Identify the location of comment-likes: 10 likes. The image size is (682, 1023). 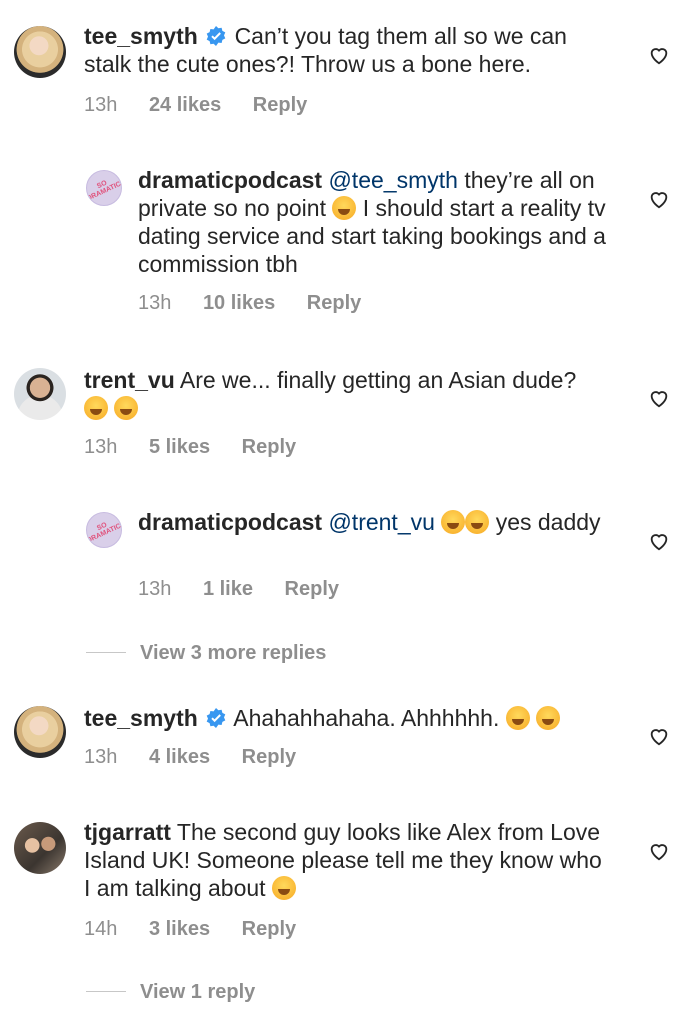
(239, 303).